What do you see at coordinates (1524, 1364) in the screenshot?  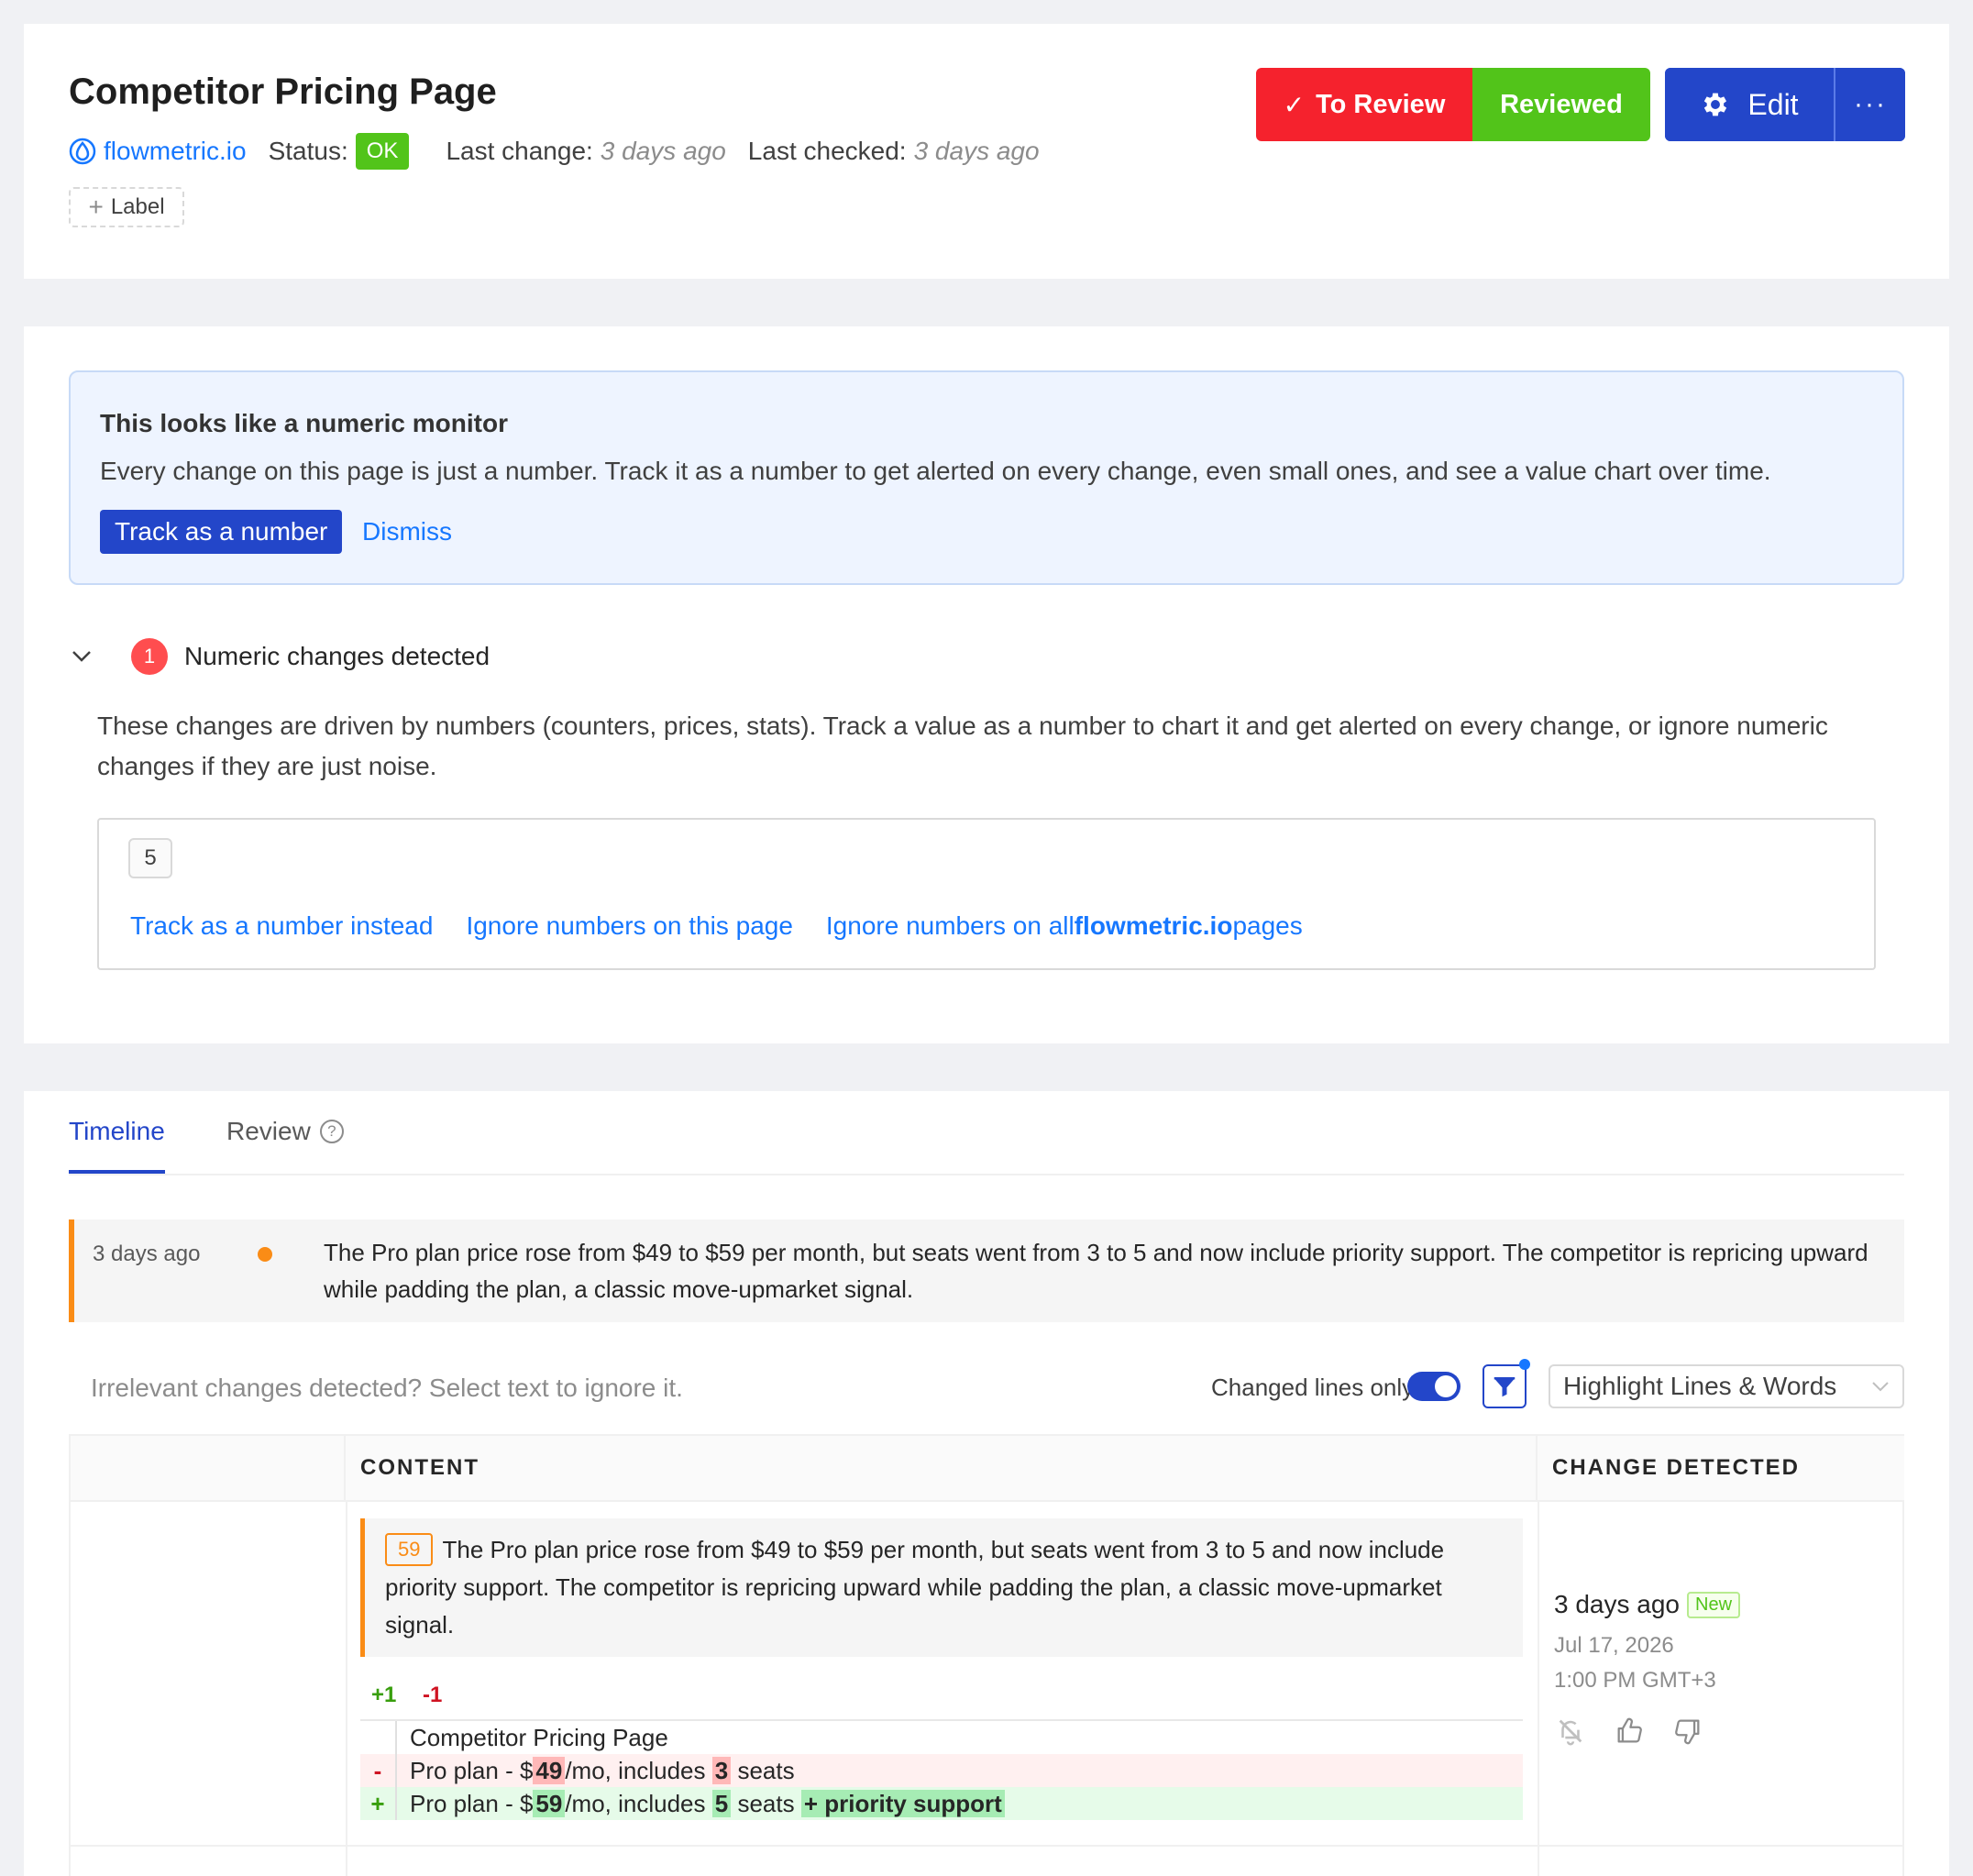 I see `filter-active-dot` at bounding box center [1524, 1364].